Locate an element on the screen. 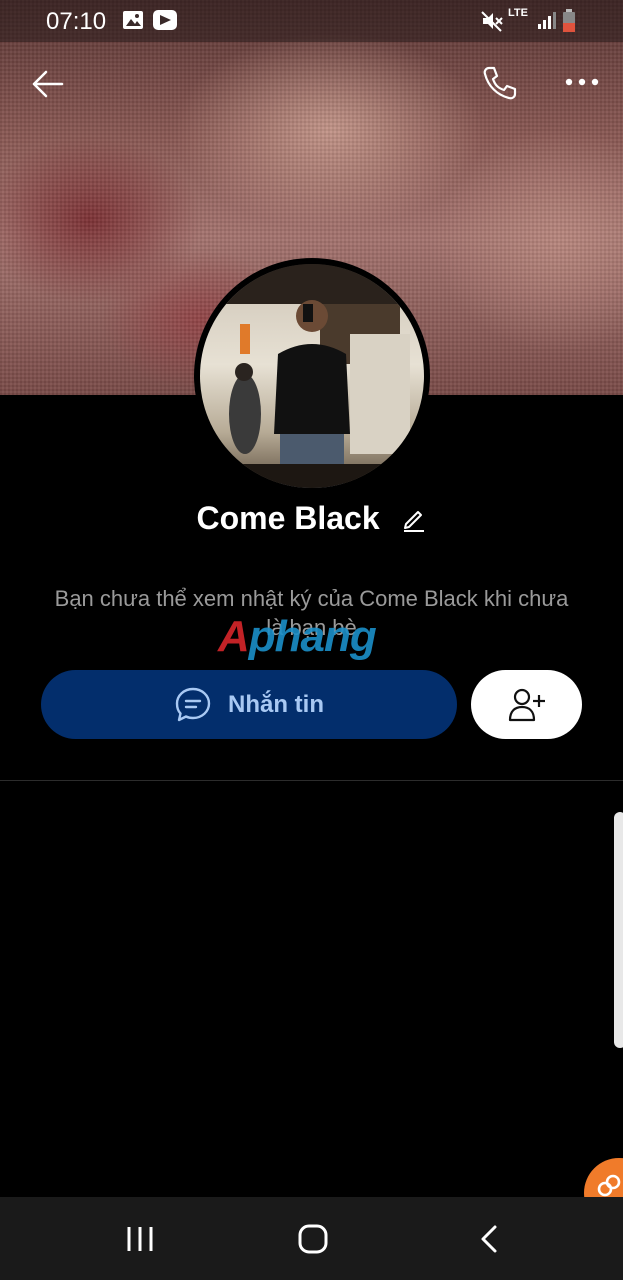 Image resolution: width=623 pixels, height=1280 pixels. message-button-label: Nhắn tin is located at coordinates (276, 704).